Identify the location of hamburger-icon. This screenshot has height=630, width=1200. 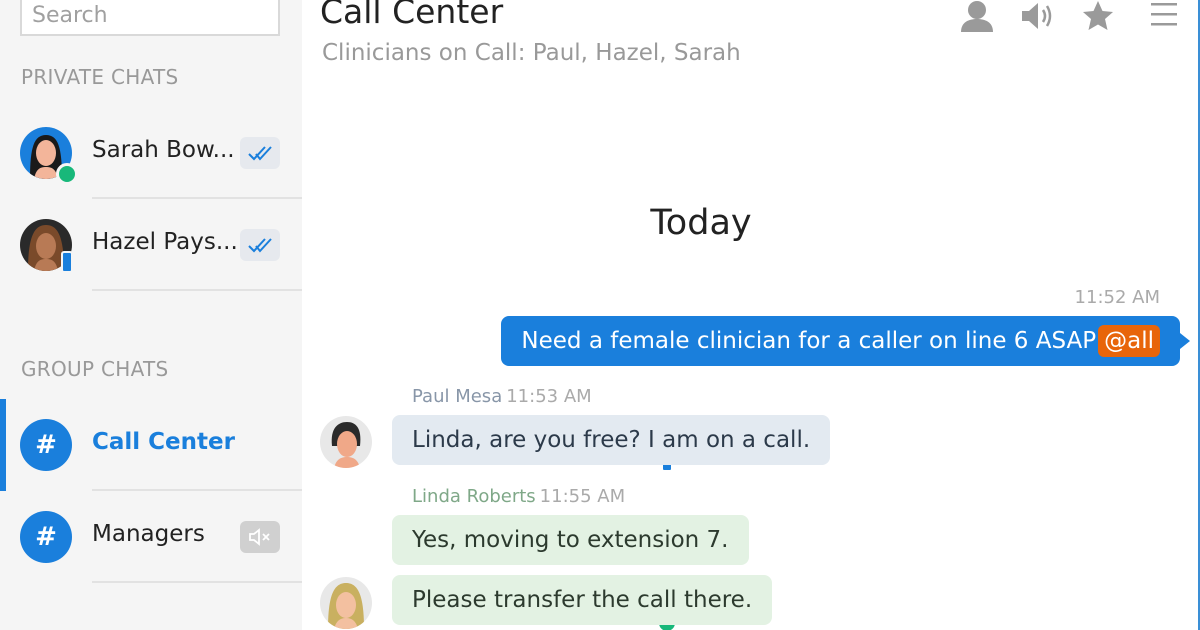
(1164, 14).